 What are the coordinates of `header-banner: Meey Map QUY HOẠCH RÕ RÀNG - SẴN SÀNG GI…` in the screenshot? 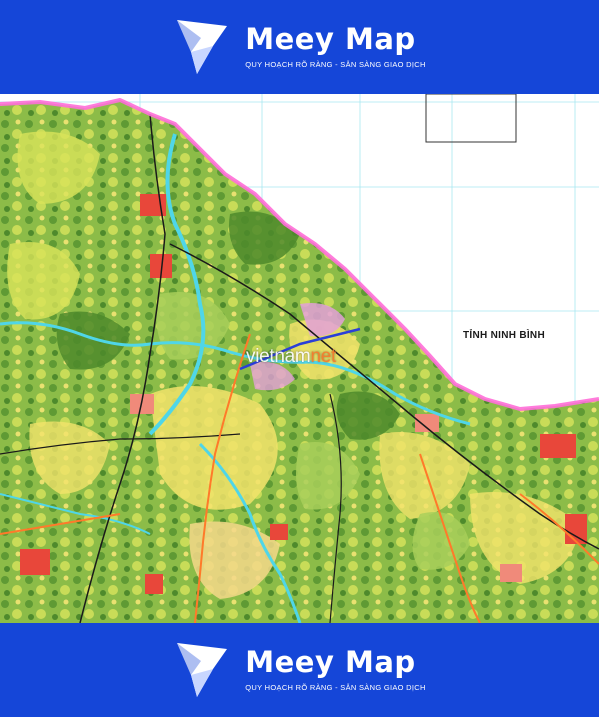 It's located at (299, 47).